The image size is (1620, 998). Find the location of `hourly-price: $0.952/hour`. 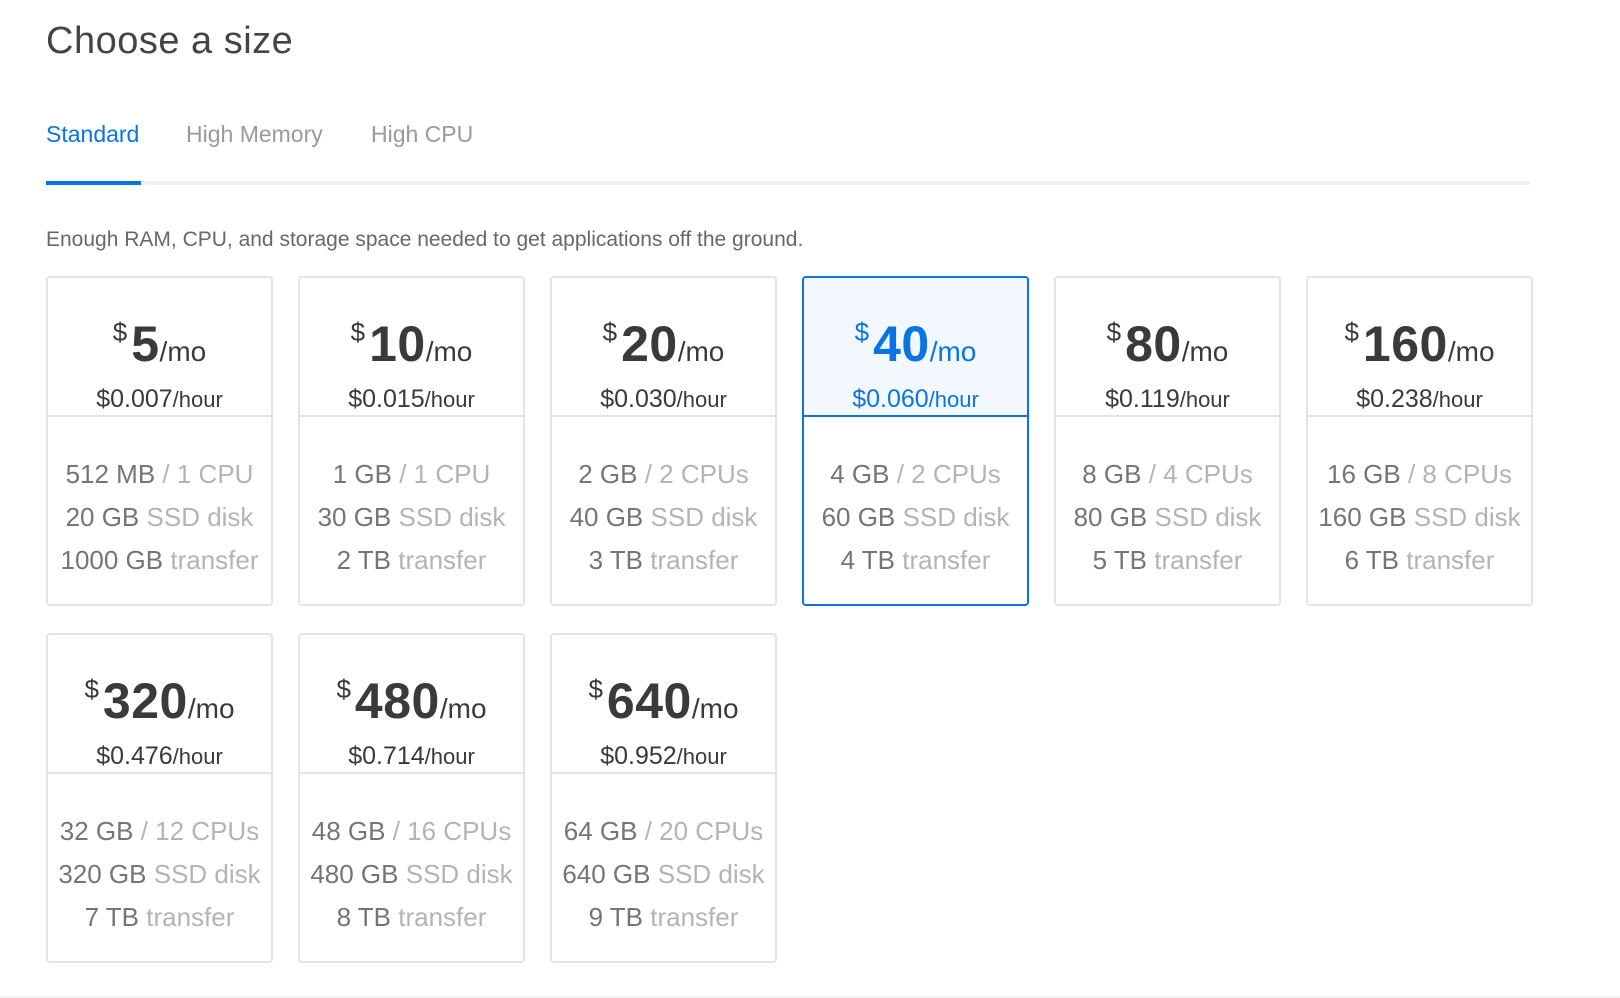

hourly-price: $0.952/hour is located at coordinates (663, 756).